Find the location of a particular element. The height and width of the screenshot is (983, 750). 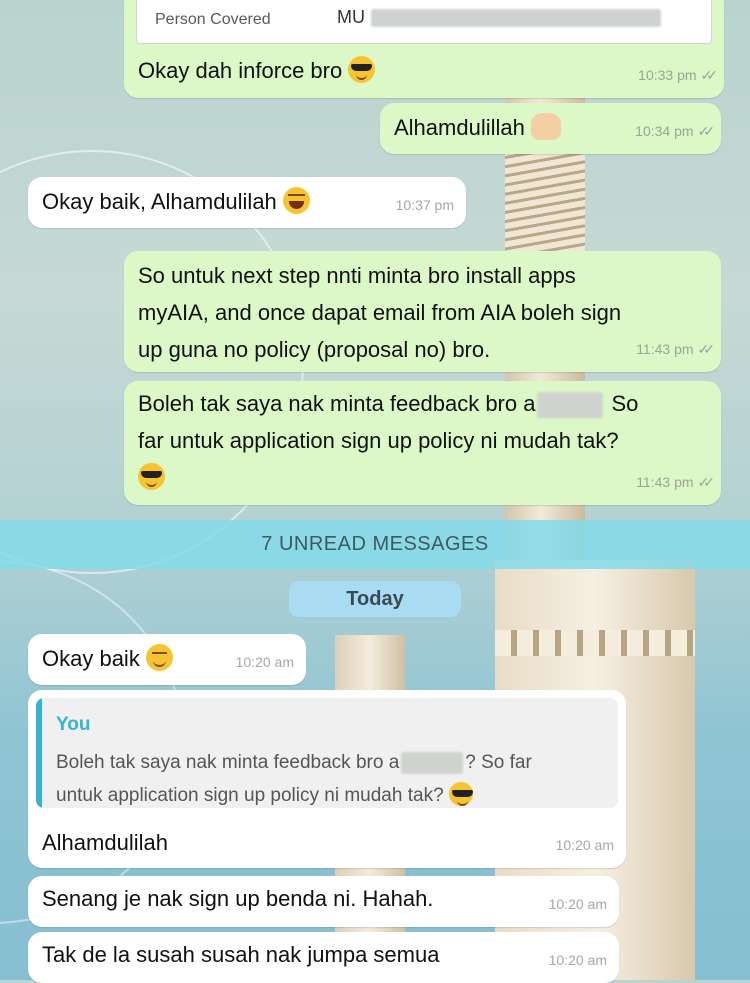

date-chip: Today is located at coordinates (375, 599).